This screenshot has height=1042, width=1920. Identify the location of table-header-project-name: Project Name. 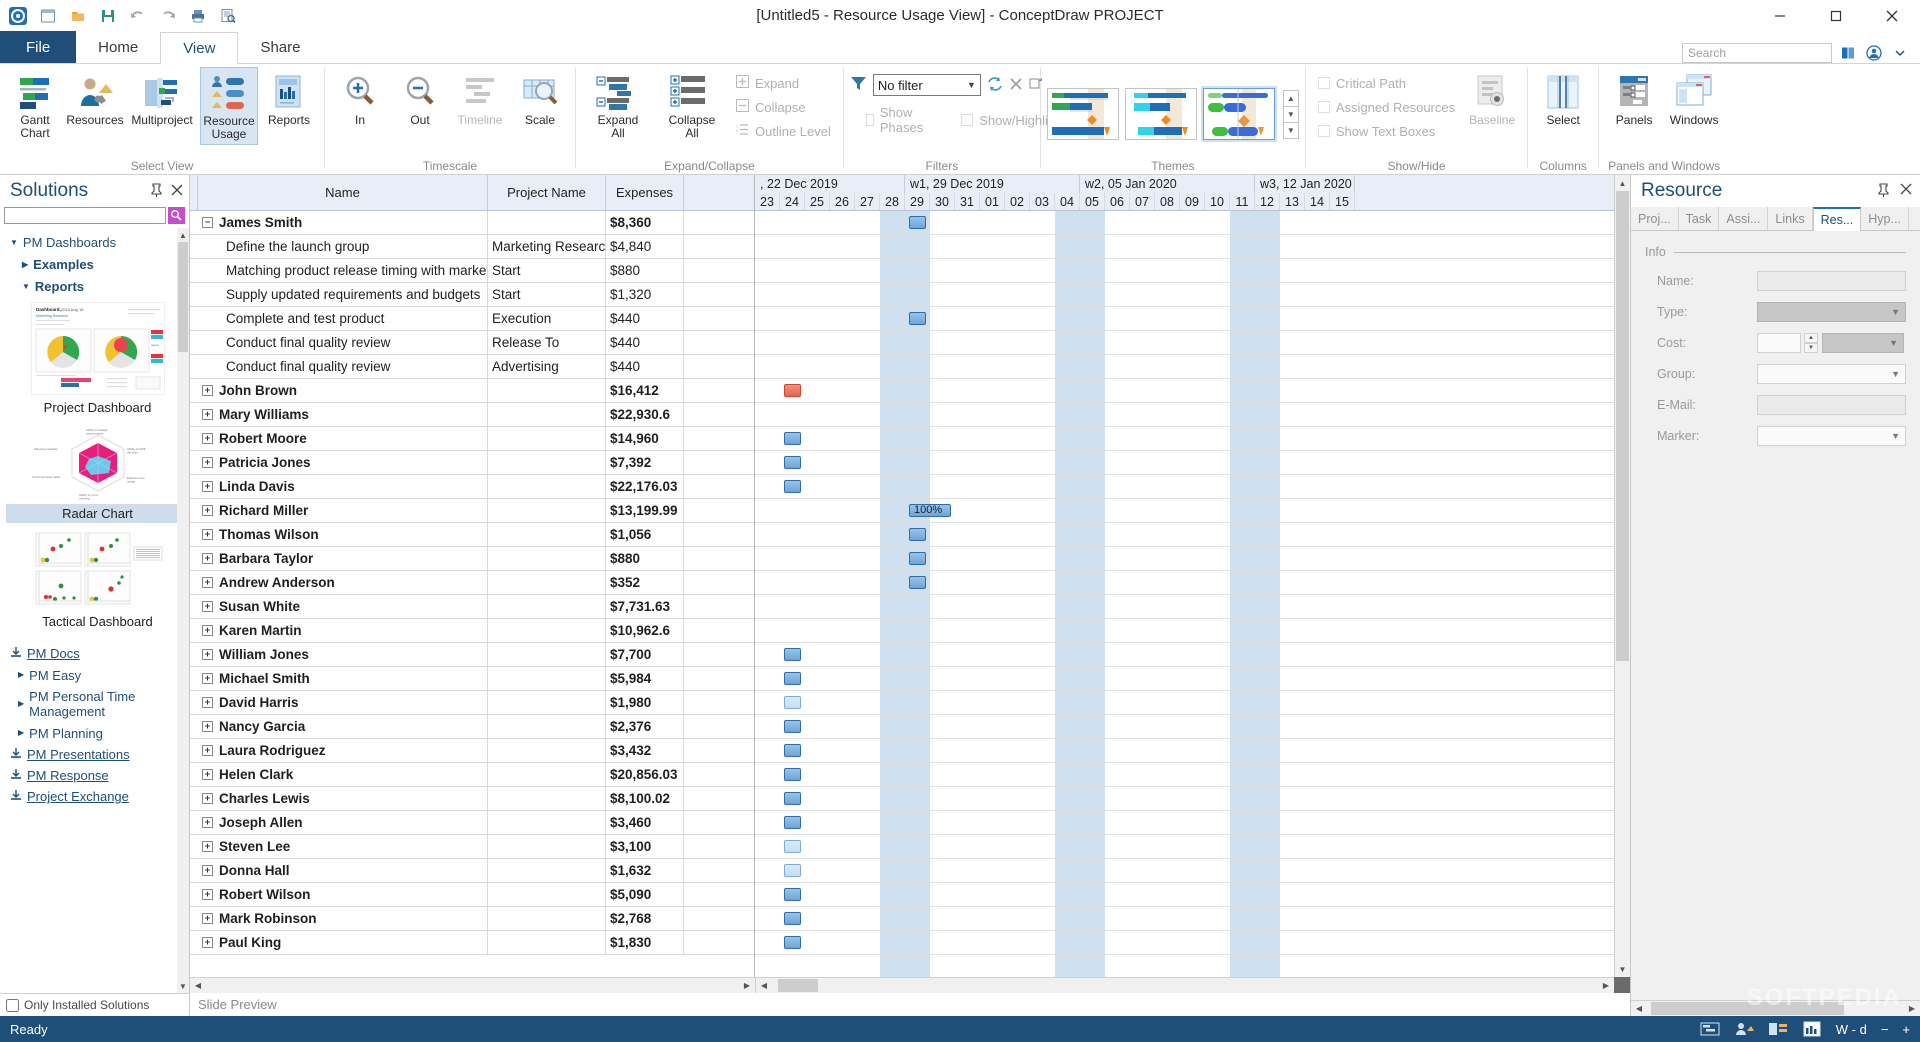
(547, 192).